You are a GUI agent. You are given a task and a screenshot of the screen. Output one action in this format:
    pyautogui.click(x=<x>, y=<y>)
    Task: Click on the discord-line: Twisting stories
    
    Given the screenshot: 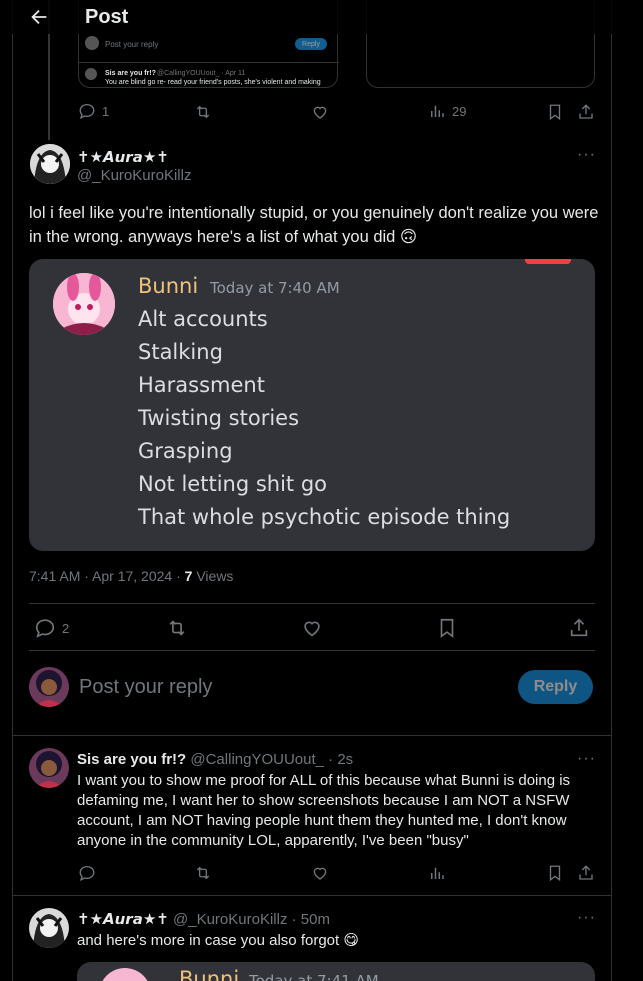 What is the action you would take?
    pyautogui.click(x=219, y=418)
    